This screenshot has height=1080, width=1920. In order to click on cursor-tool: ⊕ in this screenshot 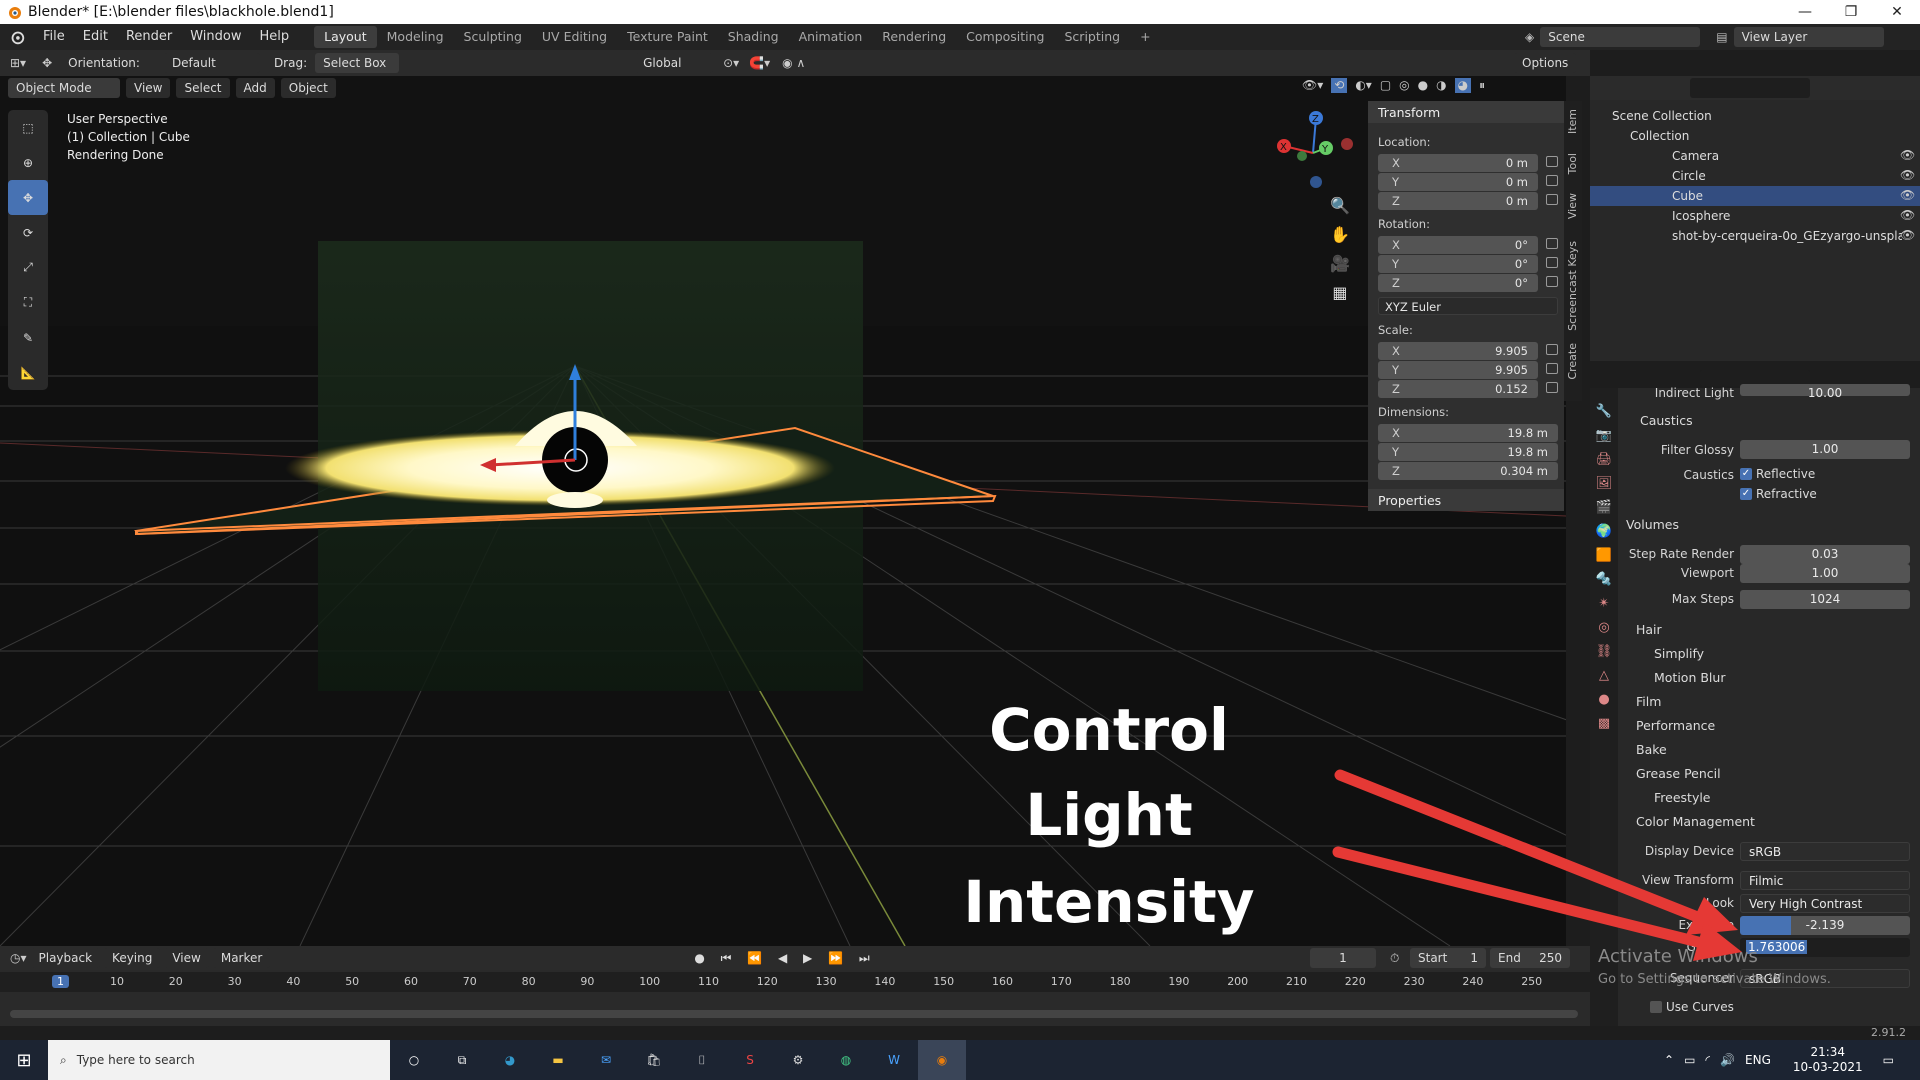, I will do `click(28, 162)`.